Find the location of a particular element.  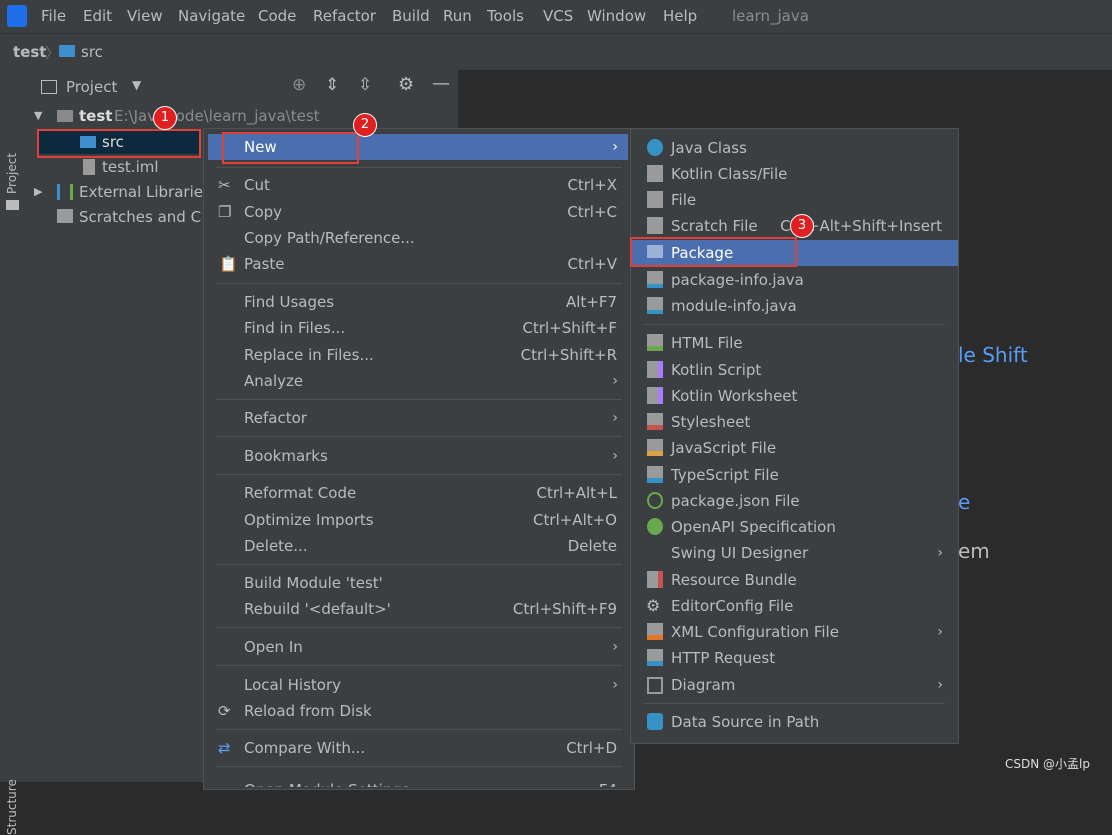

tree-row-external-libraries: ▶ External Libraries is located at coordinates (114, 192).